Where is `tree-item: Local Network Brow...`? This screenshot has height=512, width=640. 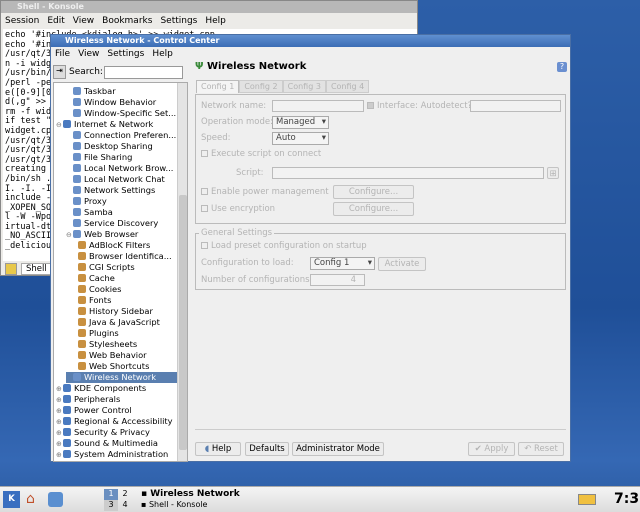
tree-item: Local Network Brow... is located at coordinates (119, 168).